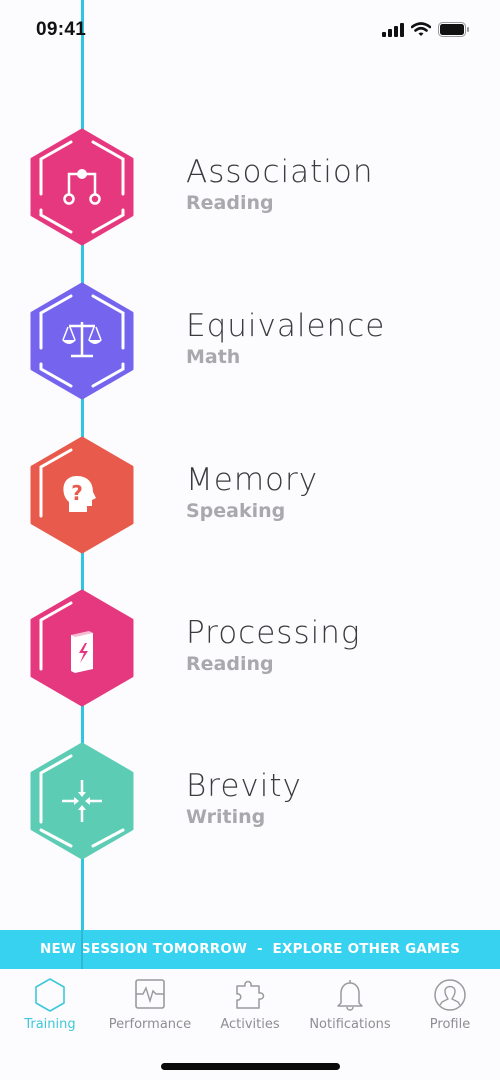 The width and height of the screenshot is (500, 1080). I want to click on profile-icon, so click(450, 995).